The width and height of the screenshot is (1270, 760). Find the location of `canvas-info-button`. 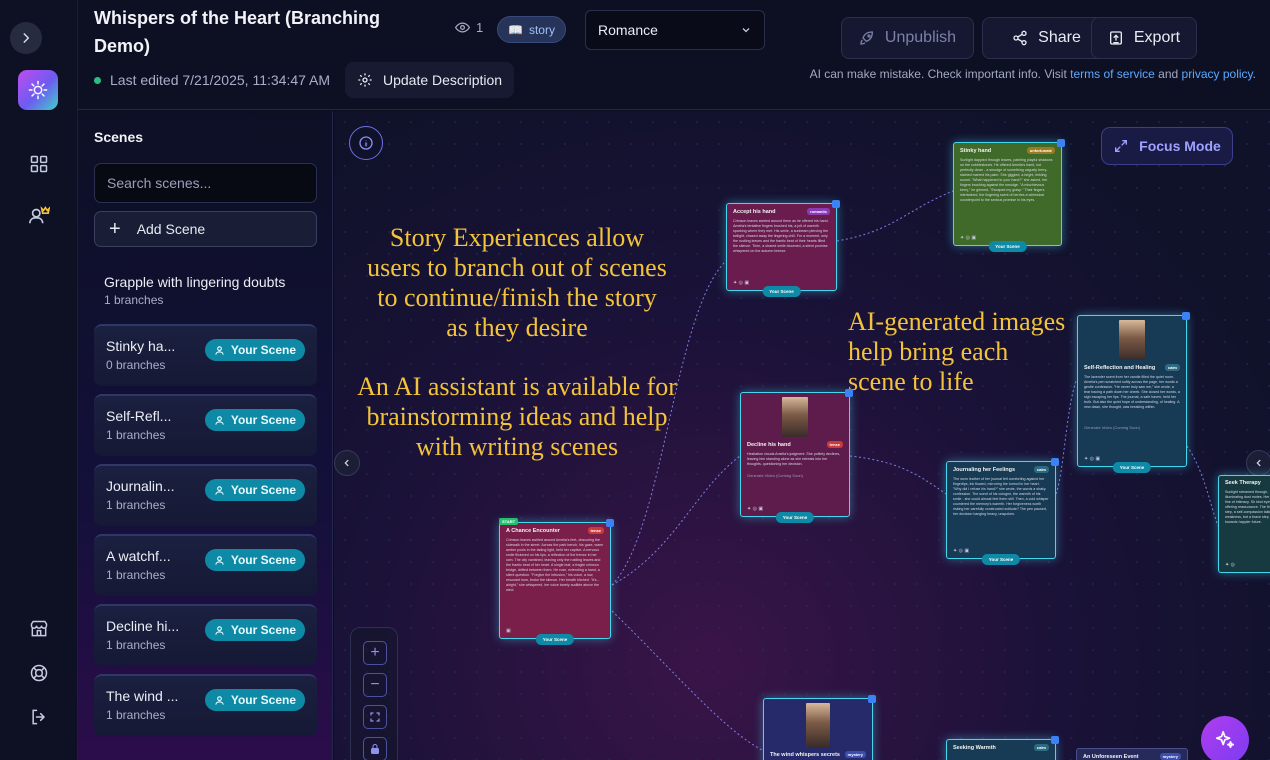

canvas-info-button is located at coordinates (366, 143).